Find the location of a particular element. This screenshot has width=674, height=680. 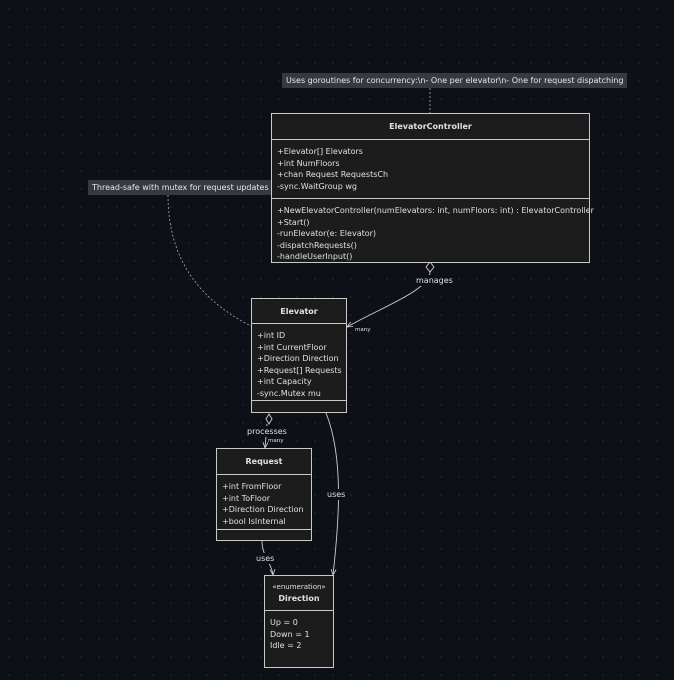

elevator-uses-label: uses is located at coordinates (336, 494).